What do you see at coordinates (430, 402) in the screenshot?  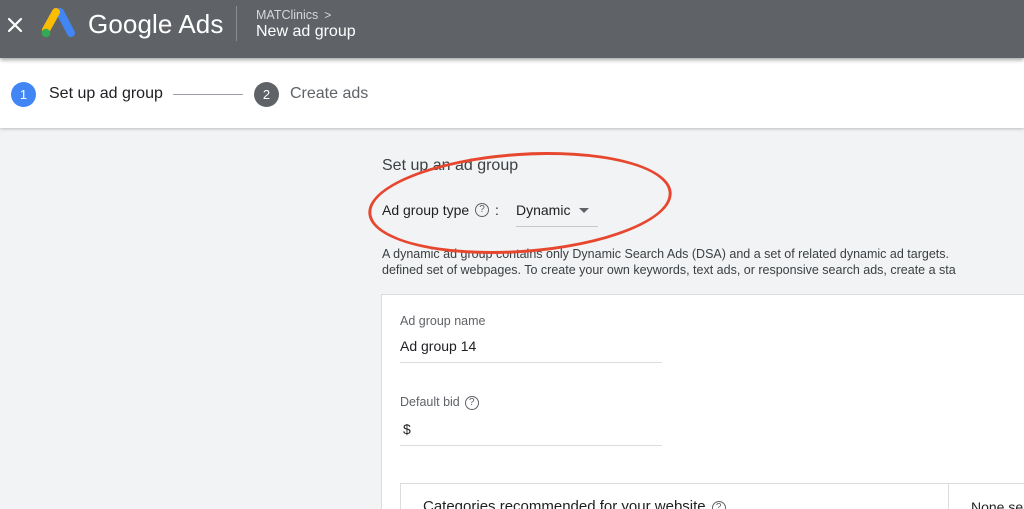 I see `default-bid-label: Default bid` at bounding box center [430, 402].